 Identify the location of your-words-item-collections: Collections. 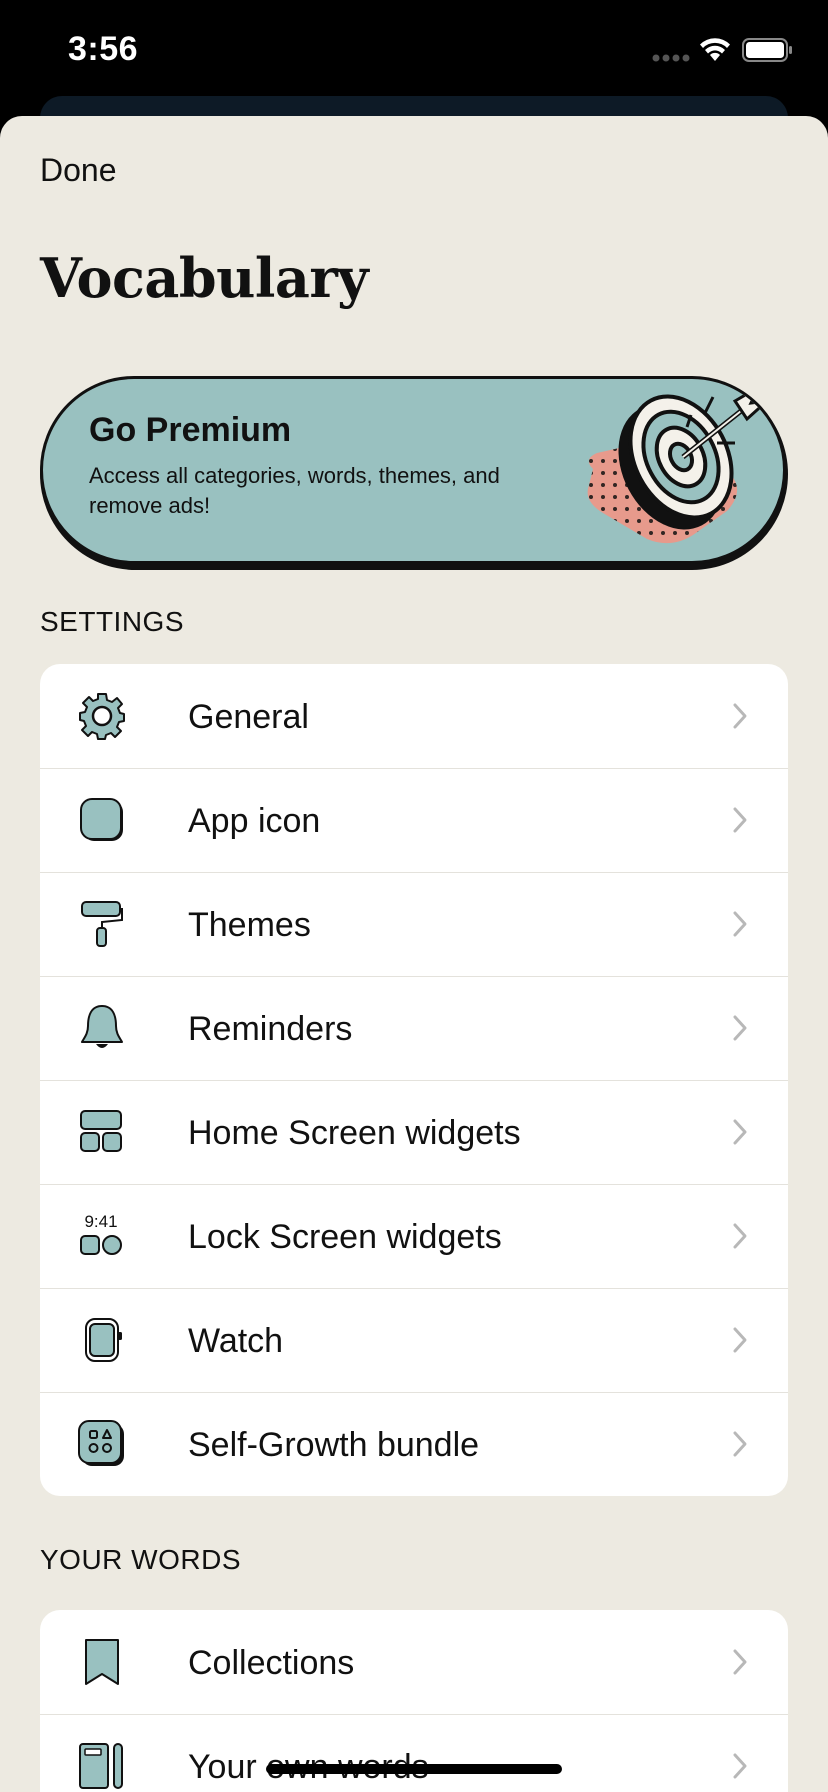
(414, 1662).